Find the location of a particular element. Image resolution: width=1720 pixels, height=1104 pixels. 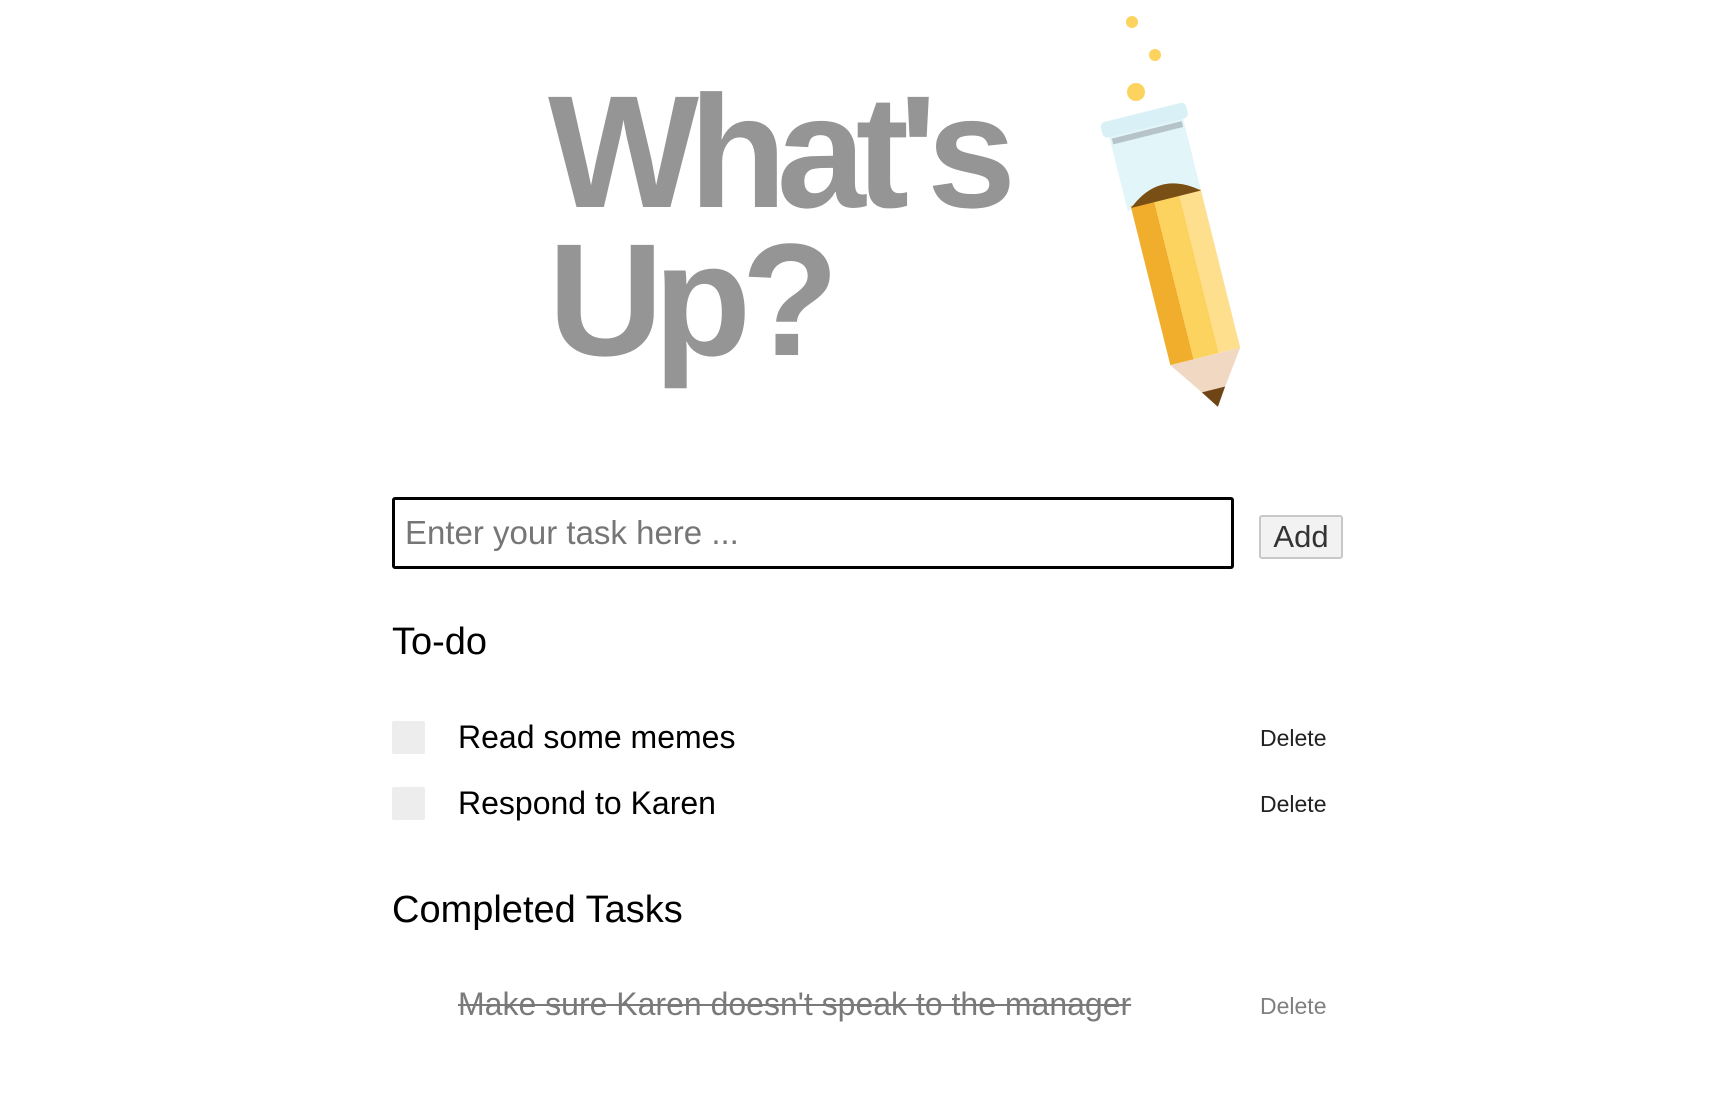

add-button: Add is located at coordinates (1301, 537).